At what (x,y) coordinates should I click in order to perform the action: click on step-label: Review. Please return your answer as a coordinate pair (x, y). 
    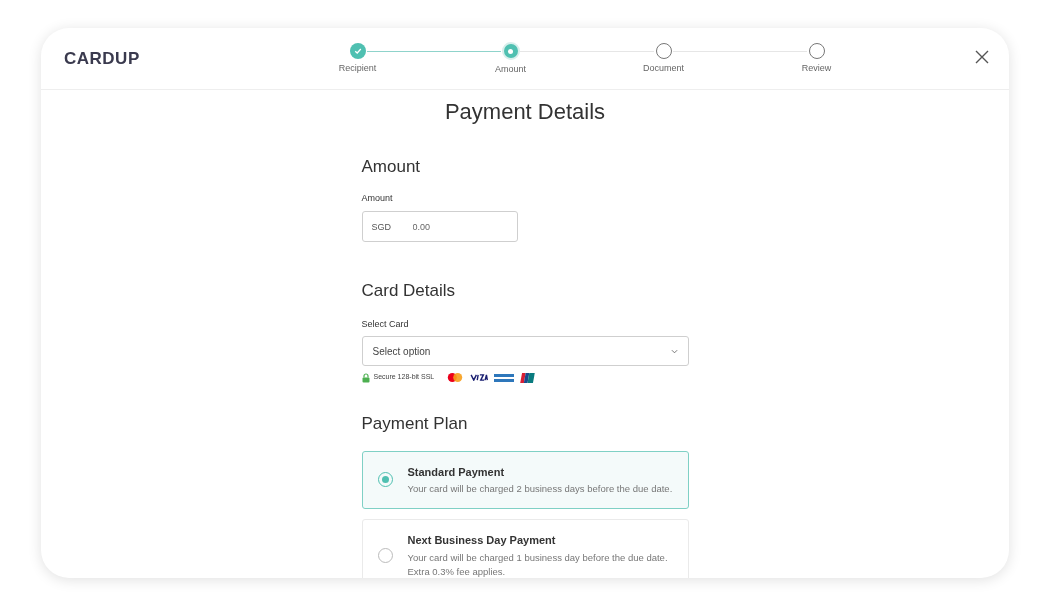
    Looking at the image, I should click on (816, 68).